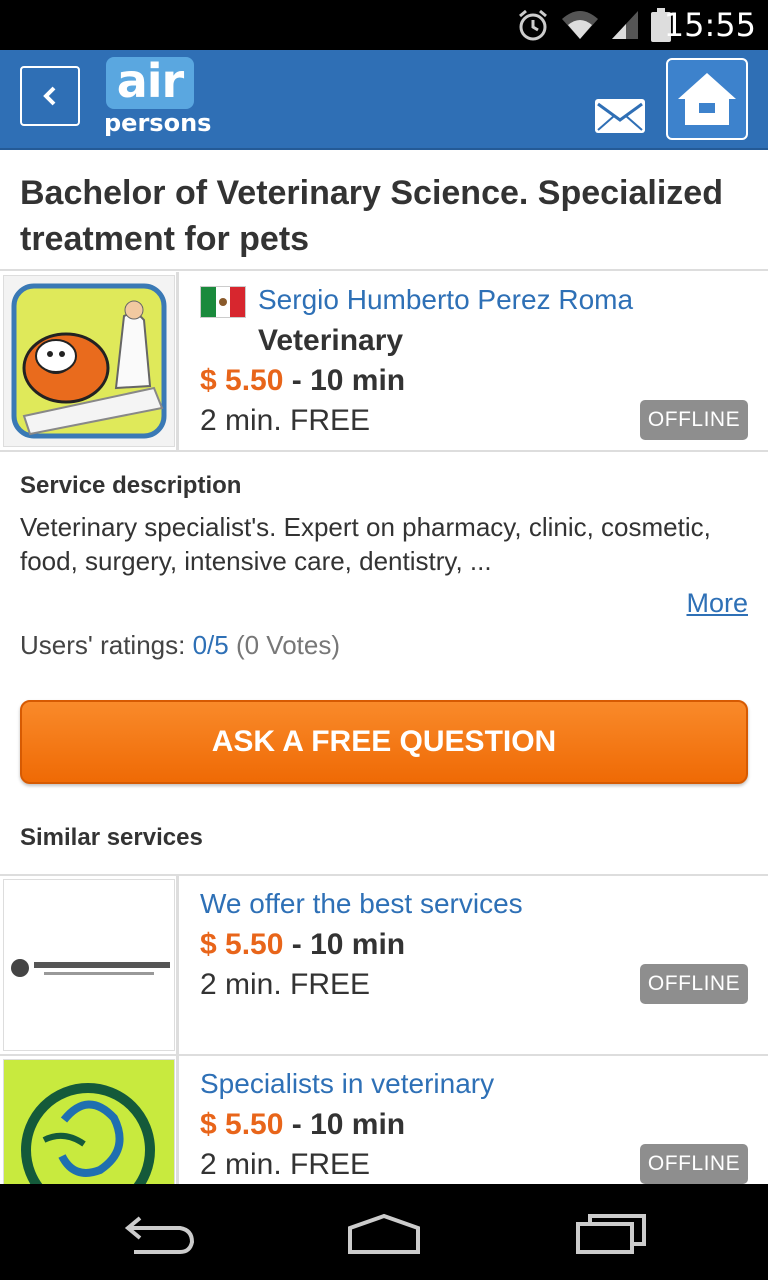  I want to click on similar-services-heading: Similar services, so click(111, 837).